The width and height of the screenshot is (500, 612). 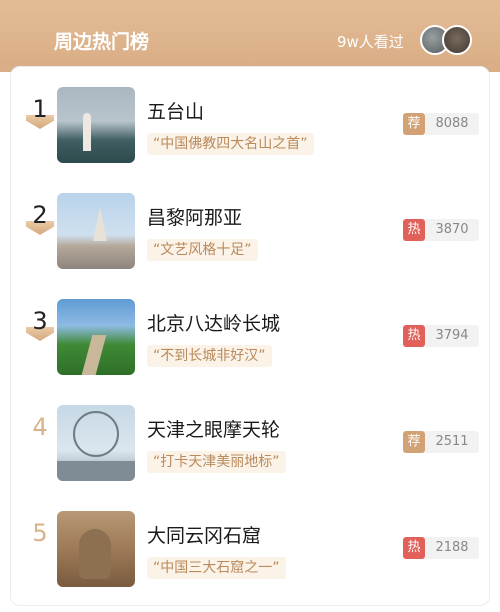 I want to click on rank-number: 3, so click(x=40, y=321).